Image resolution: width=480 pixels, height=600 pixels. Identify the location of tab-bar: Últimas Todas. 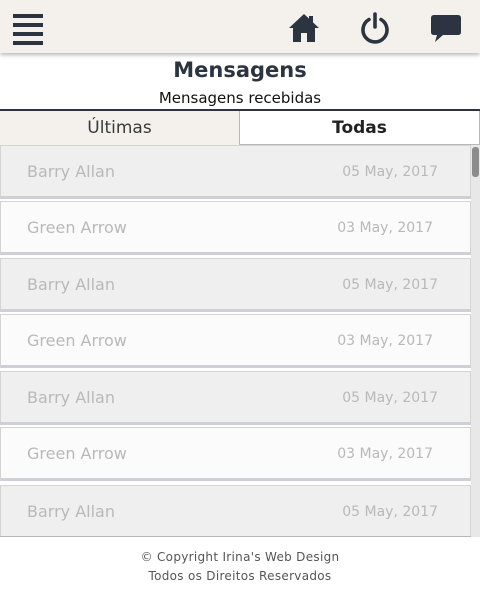
(240, 127).